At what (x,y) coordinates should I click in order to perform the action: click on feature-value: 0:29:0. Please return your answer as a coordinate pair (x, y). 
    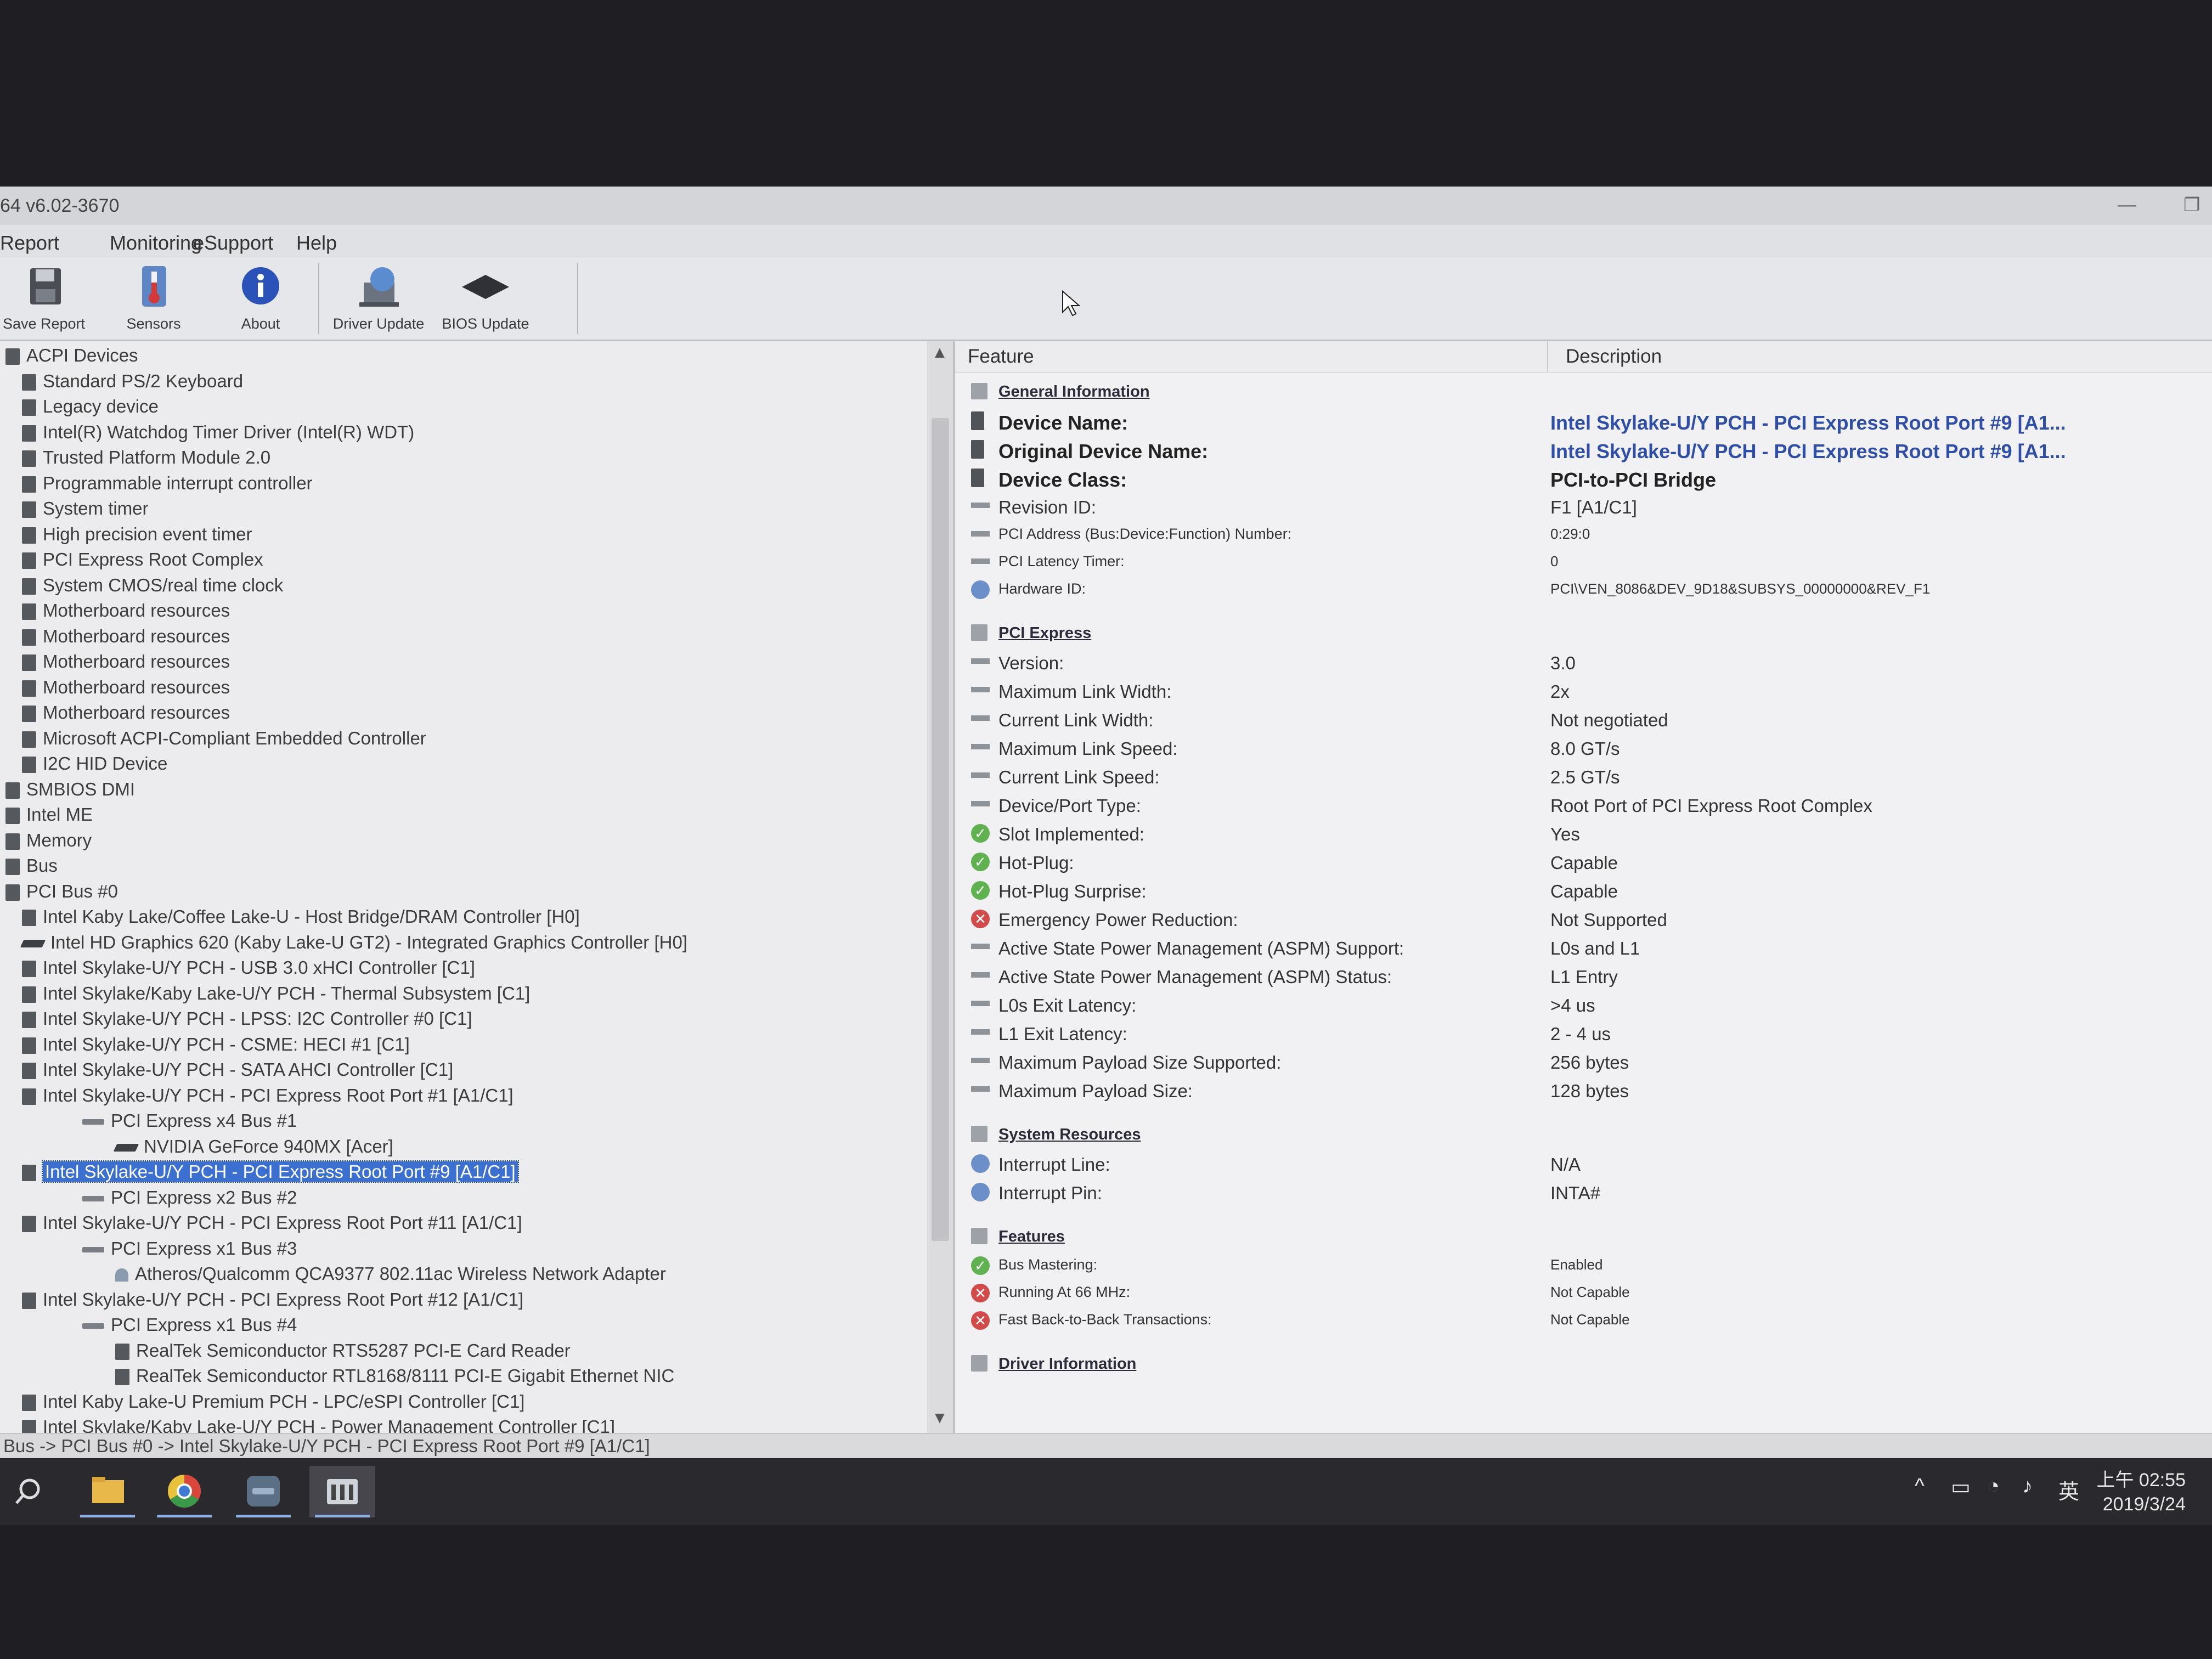
    Looking at the image, I should click on (1570, 534).